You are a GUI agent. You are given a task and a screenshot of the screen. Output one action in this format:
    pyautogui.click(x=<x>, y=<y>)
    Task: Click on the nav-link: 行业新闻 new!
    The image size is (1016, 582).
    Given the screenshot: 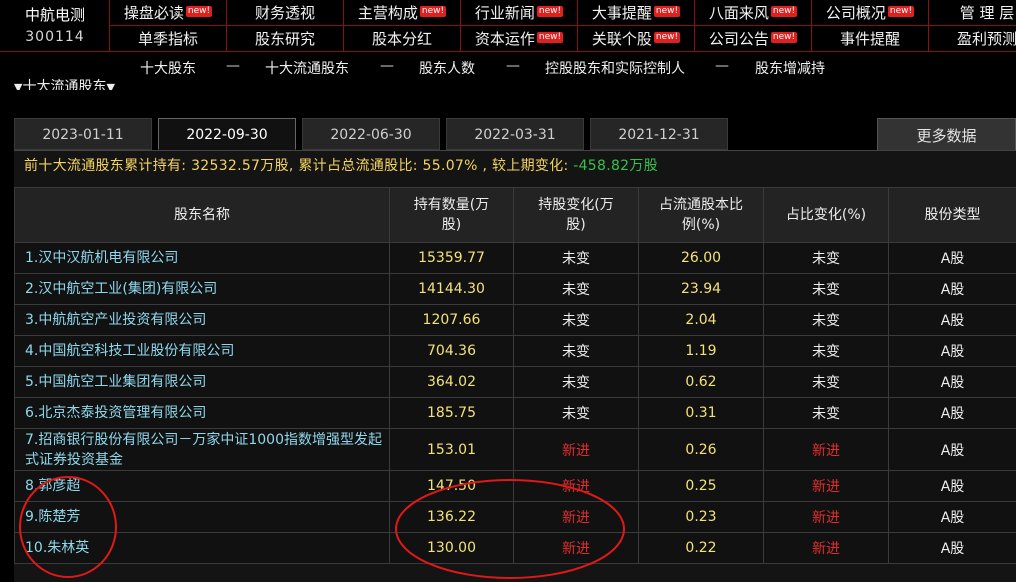 What is the action you would take?
    pyautogui.click(x=519, y=13)
    